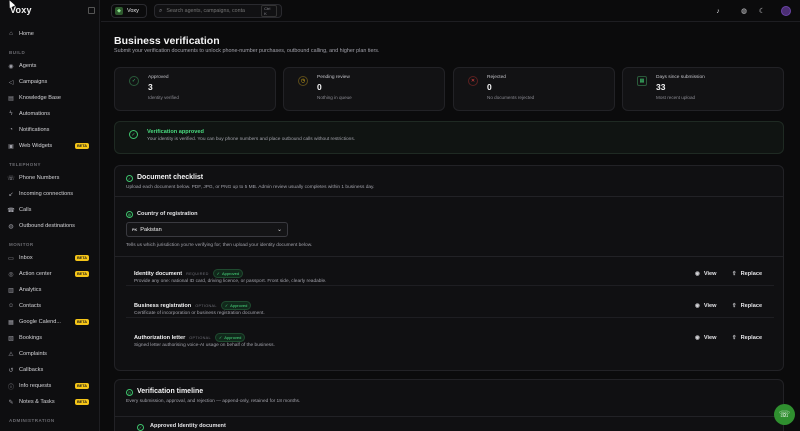 This screenshot has height=431, width=800. I want to click on target-icon: ◎, so click(11, 274).